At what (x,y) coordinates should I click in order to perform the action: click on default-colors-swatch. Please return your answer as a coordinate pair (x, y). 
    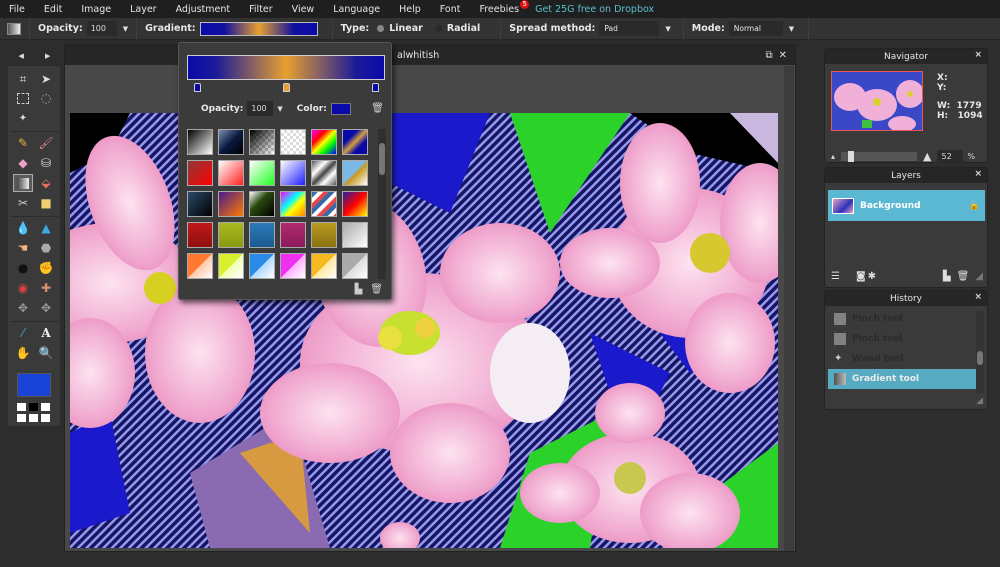
    Looking at the image, I should click on (21, 407).